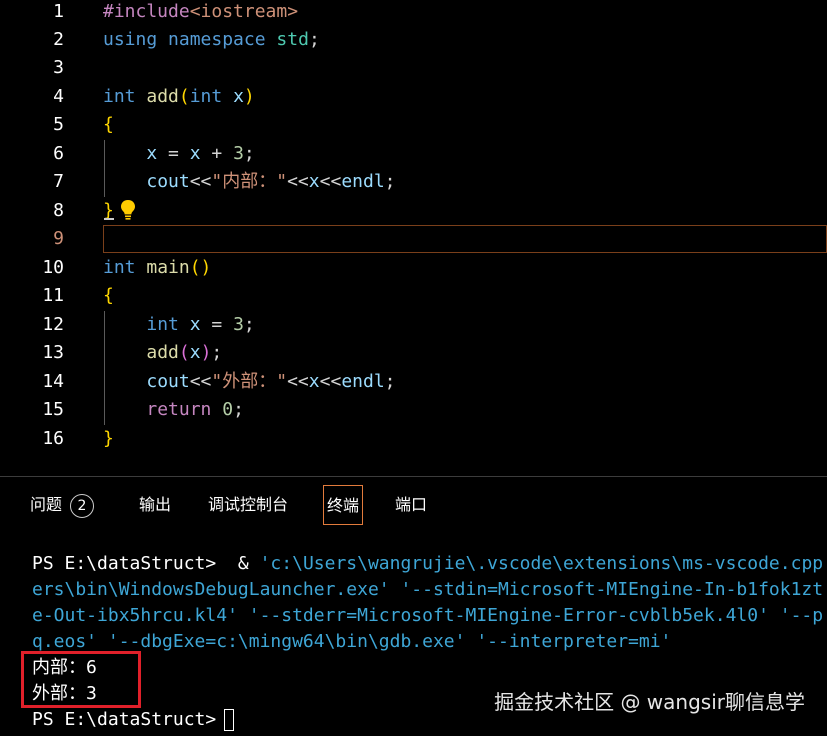 The image size is (827, 736). Describe the element at coordinates (413, 154) in the screenshot. I see `code-line: 6 x = x + 3;` at that location.